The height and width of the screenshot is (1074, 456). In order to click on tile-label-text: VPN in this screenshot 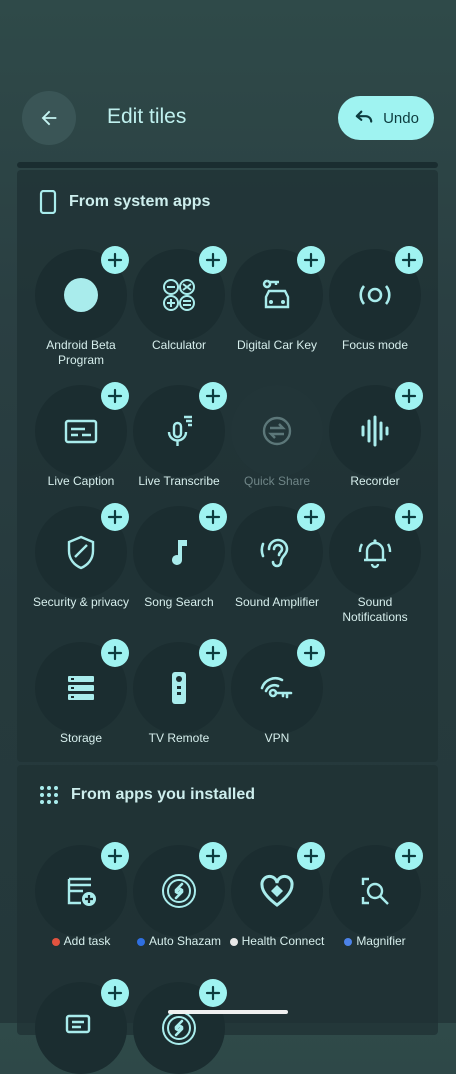, I will do `click(277, 738)`.